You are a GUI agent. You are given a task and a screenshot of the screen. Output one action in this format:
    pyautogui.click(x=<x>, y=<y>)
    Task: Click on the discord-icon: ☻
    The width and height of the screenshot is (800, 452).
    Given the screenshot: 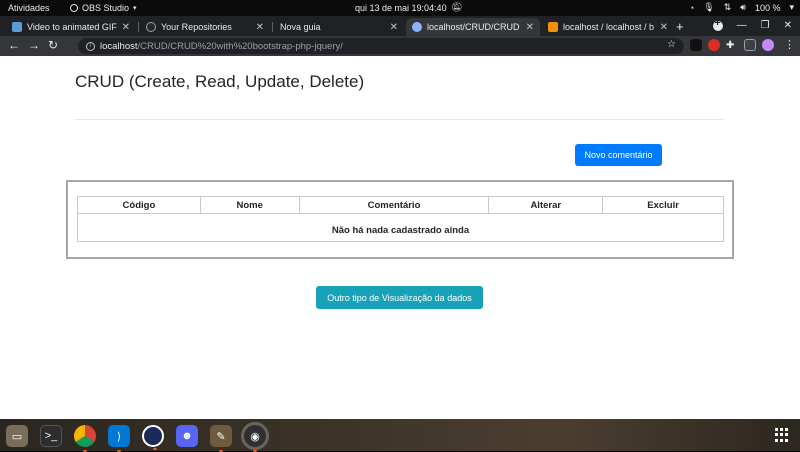 What is the action you would take?
    pyautogui.click(x=187, y=436)
    